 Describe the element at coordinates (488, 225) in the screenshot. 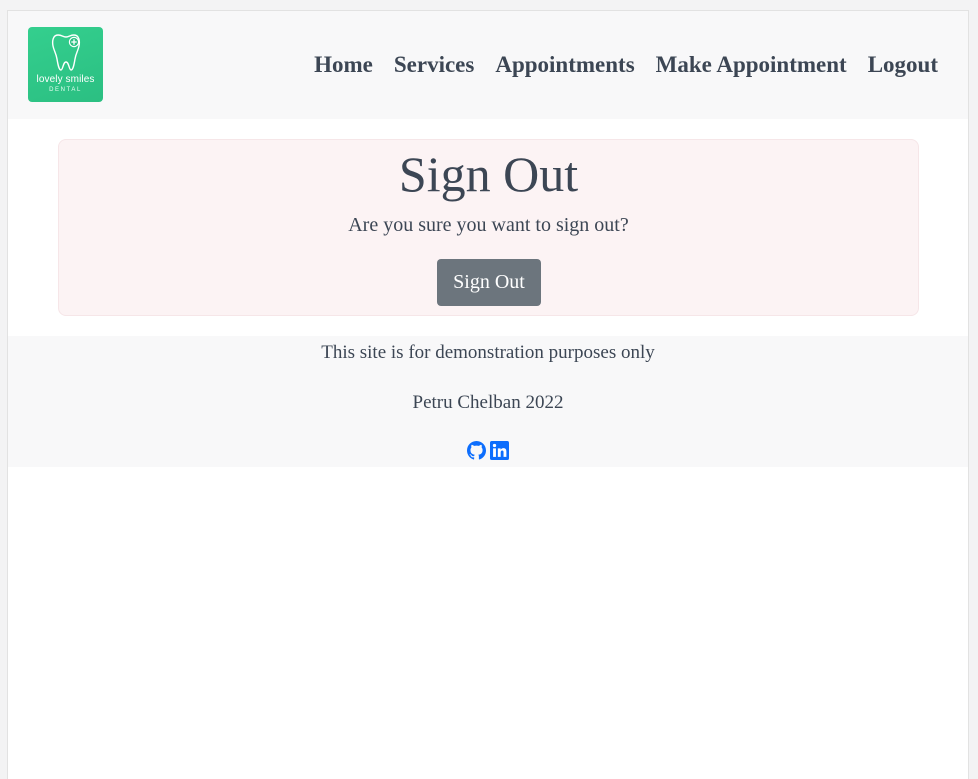

I see `signout-message: Are you sure you want to sign out?` at that location.